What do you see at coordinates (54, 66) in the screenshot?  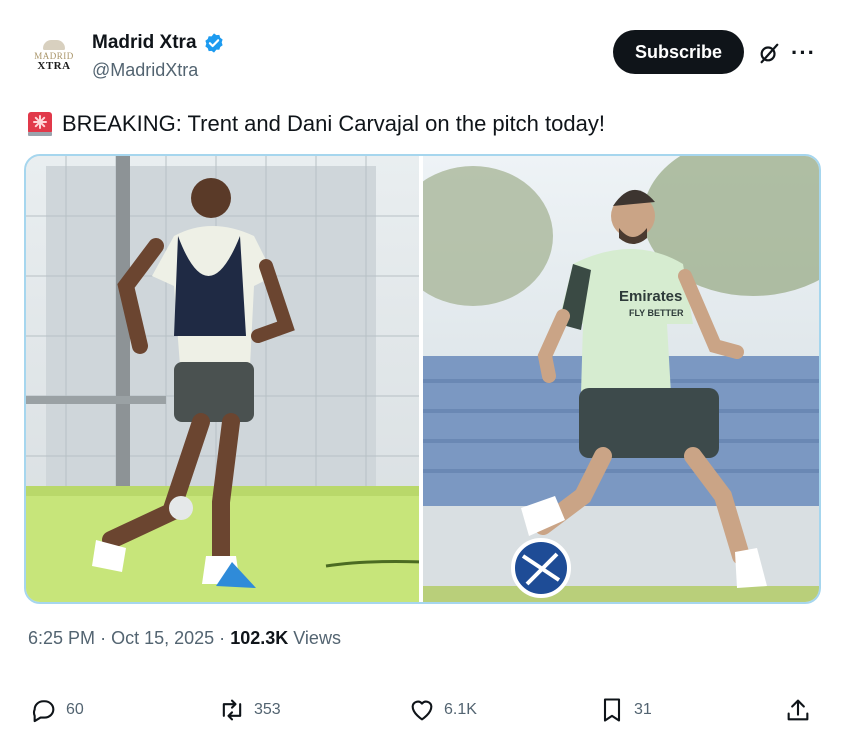 I see `avatar-text-bottom: XTRA` at bounding box center [54, 66].